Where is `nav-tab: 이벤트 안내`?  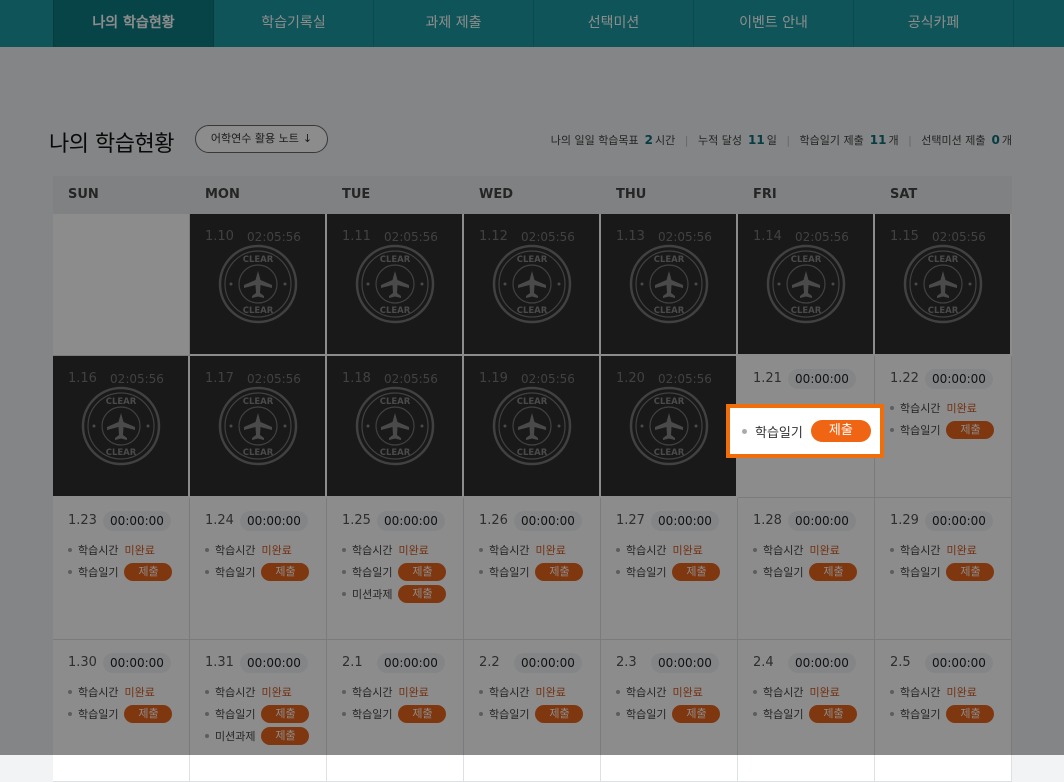
nav-tab: 이벤트 안내 is located at coordinates (774, 23).